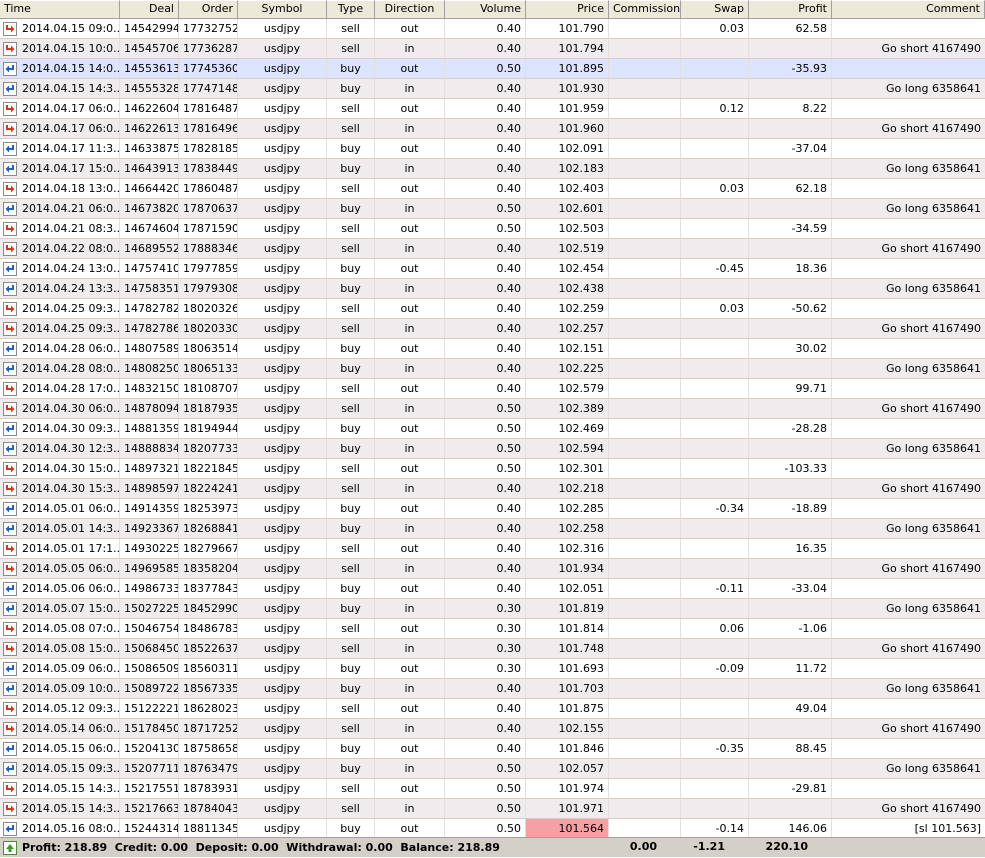  Describe the element at coordinates (790, 9) in the screenshot. I see `column-header-profit: Profit` at that location.